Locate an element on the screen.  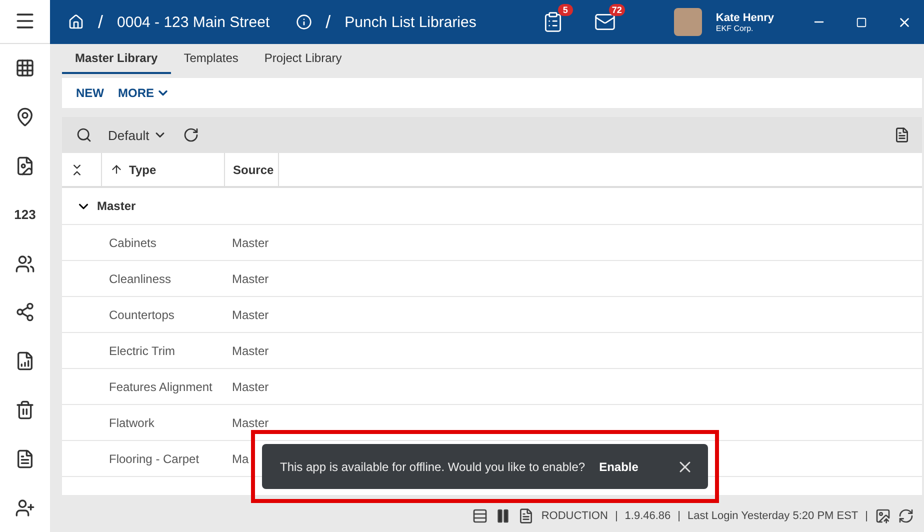
page-title: Punch List Libraries is located at coordinates (410, 22).